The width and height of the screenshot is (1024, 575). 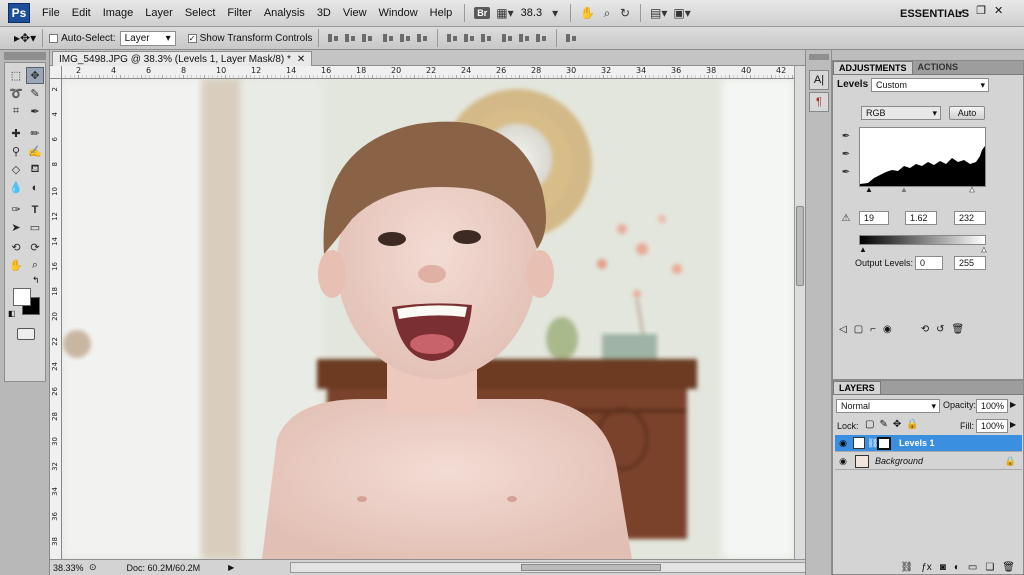 I want to click on character-panel-button: A|, so click(x=819, y=80).